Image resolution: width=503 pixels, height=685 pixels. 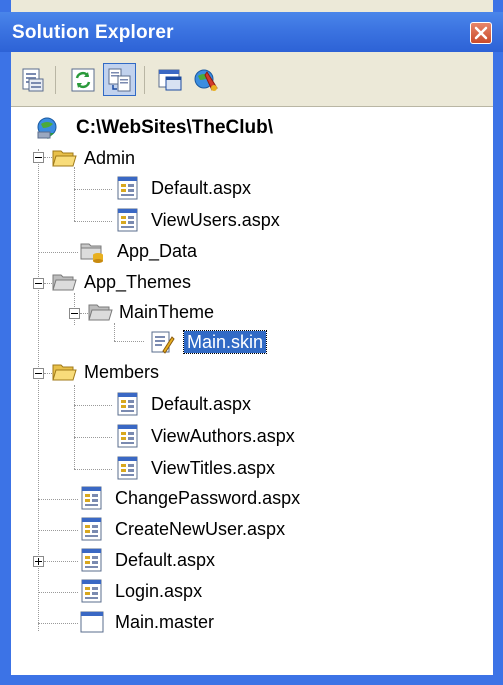 What do you see at coordinates (251, 679) in the screenshot?
I see `window-frame-bottom` at bounding box center [251, 679].